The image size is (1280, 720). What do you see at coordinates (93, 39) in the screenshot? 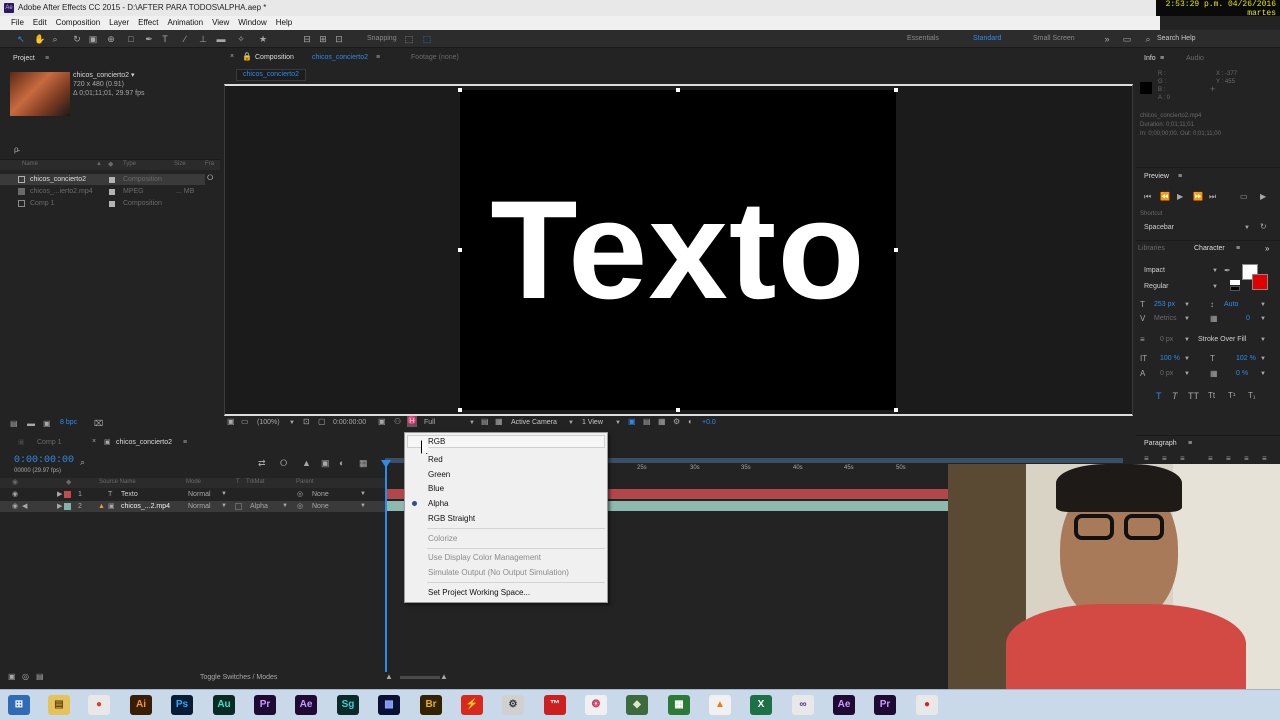
I see `camera-tool-icon: ▣` at bounding box center [93, 39].